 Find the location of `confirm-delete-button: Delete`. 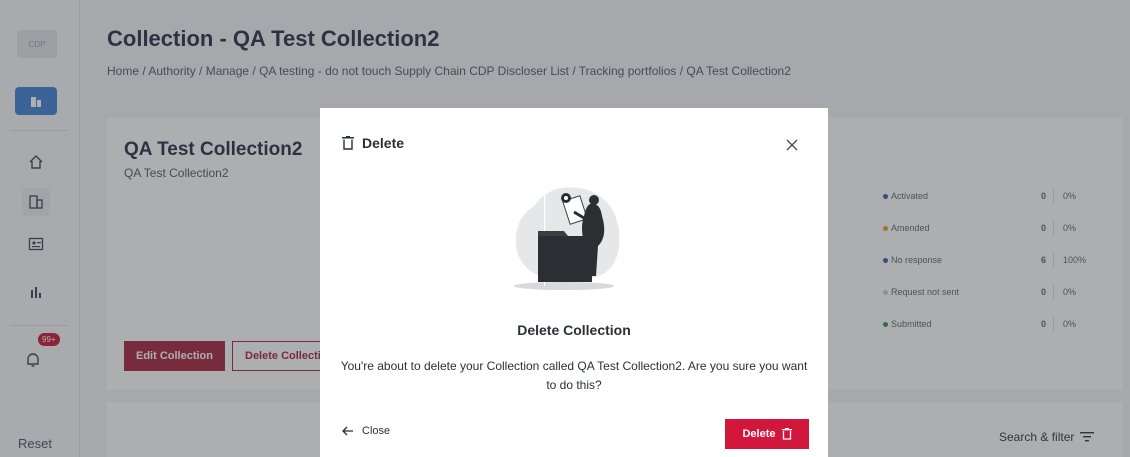

confirm-delete-button: Delete is located at coordinates (767, 434).